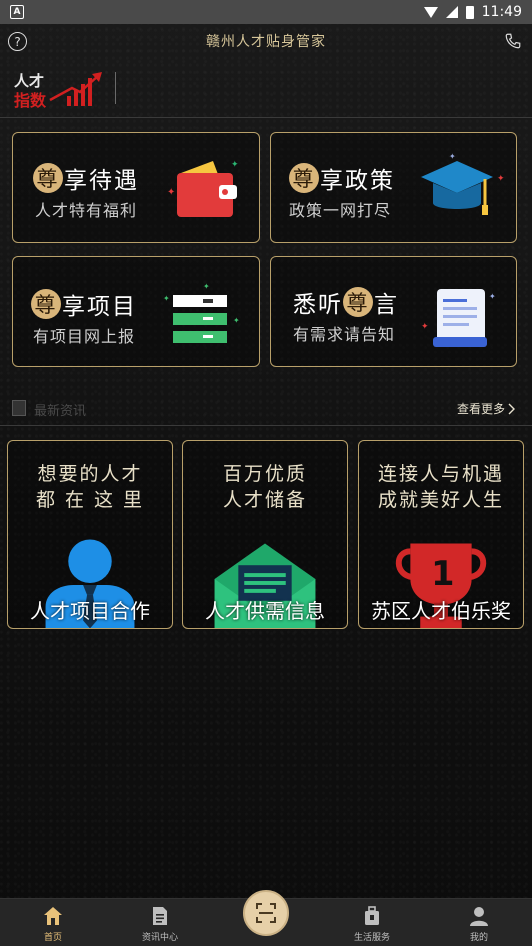  I want to click on talent-index-logo: 人才 指数, so click(58, 91).